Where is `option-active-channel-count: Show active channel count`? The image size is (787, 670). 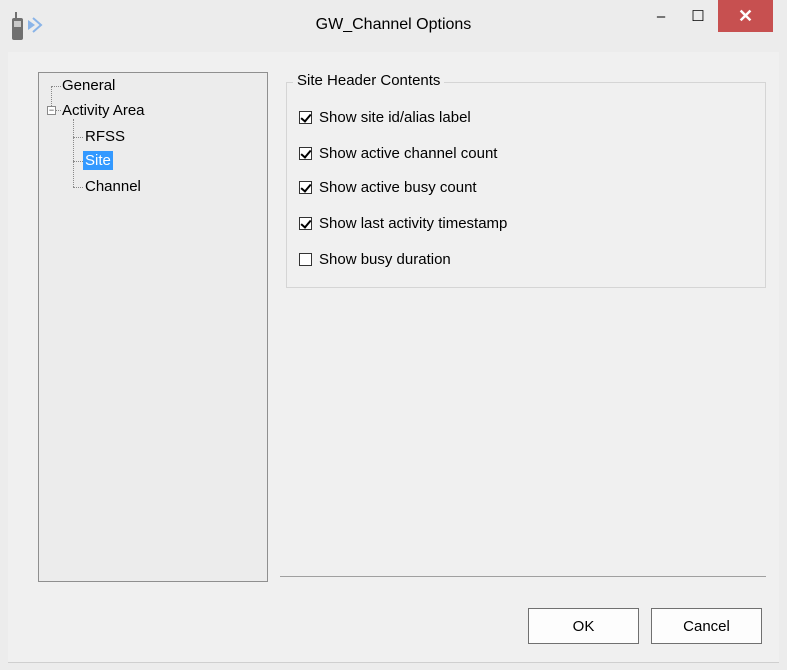 option-active-channel-count: Show active channel count is located at coordinates (398, 153).